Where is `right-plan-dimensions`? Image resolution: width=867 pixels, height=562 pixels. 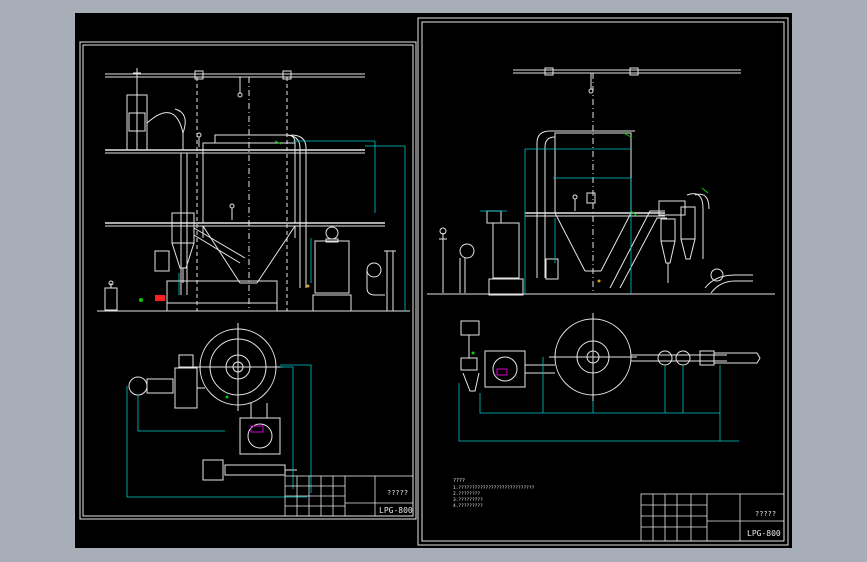 right-plan-dimensions is located at coordinates (598, 399).